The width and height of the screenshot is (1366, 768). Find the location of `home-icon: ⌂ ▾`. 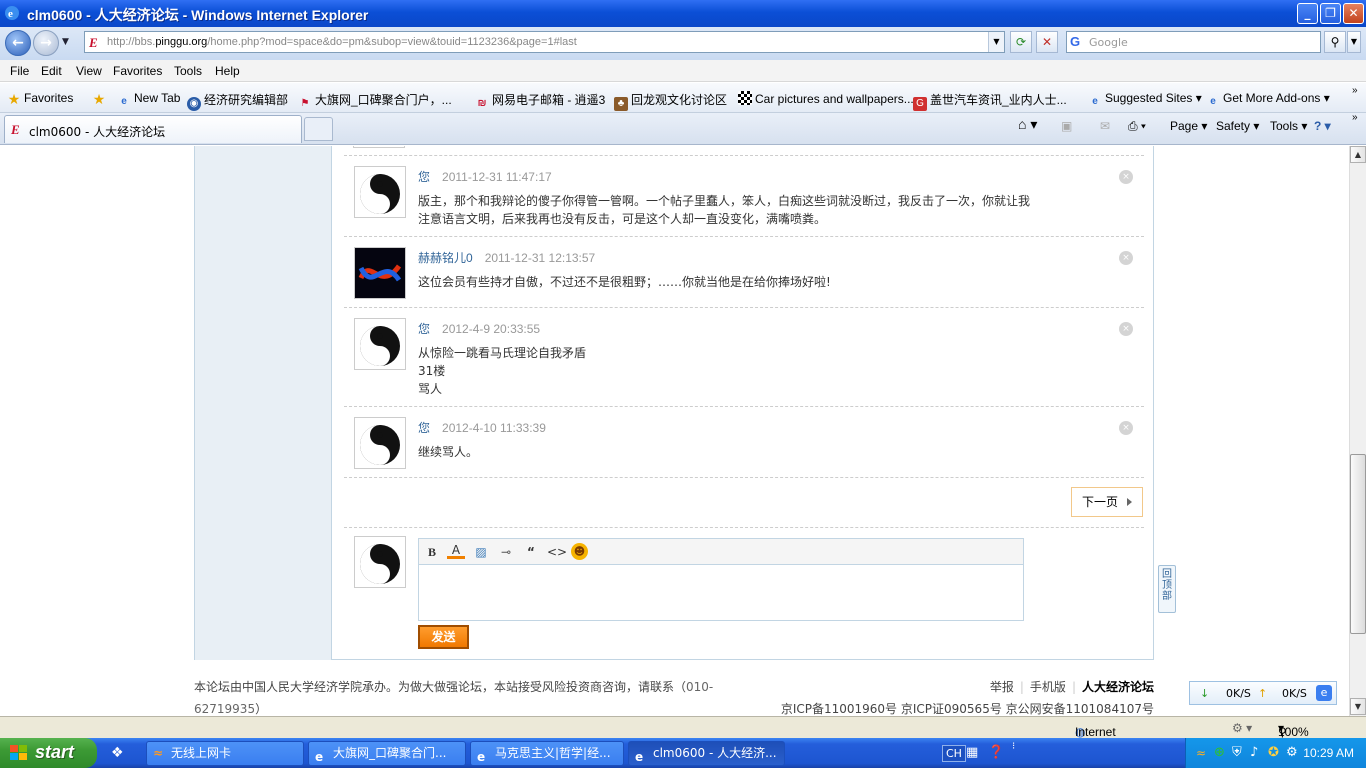

home-icon: ⌂ ▾ is located at coordinates (1027, 124).